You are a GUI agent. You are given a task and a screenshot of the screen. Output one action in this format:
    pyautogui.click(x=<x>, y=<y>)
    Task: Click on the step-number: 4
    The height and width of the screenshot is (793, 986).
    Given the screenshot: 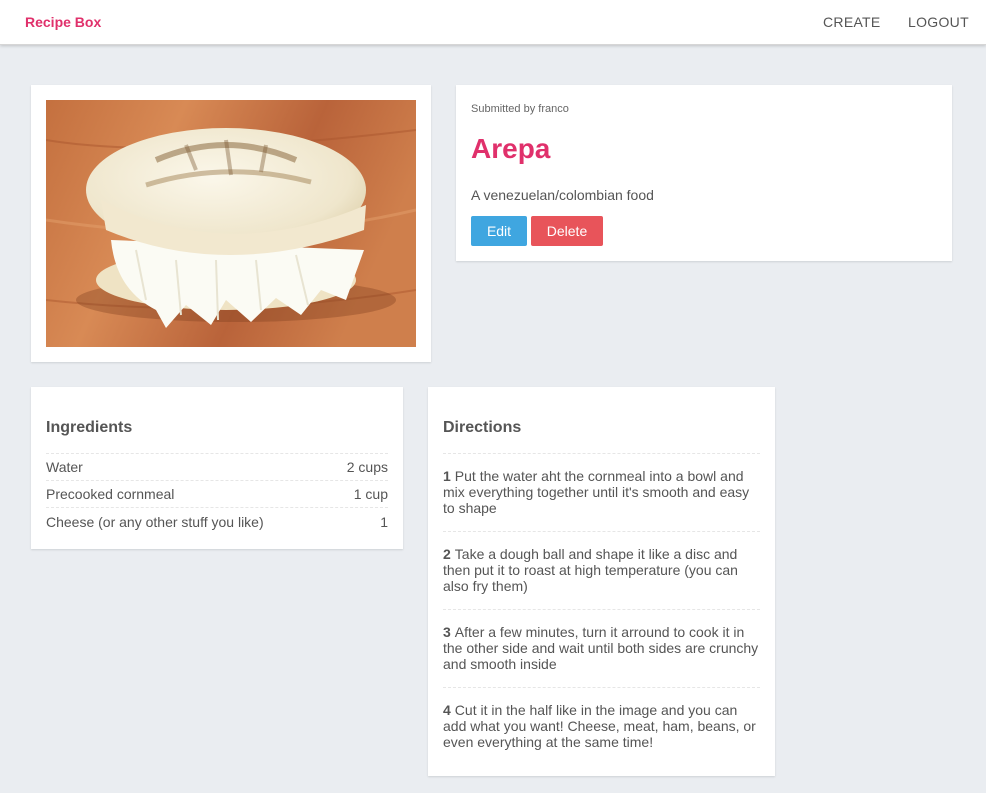 What is the action you would take?
    pyautogui.click(x=447, y=710)
    